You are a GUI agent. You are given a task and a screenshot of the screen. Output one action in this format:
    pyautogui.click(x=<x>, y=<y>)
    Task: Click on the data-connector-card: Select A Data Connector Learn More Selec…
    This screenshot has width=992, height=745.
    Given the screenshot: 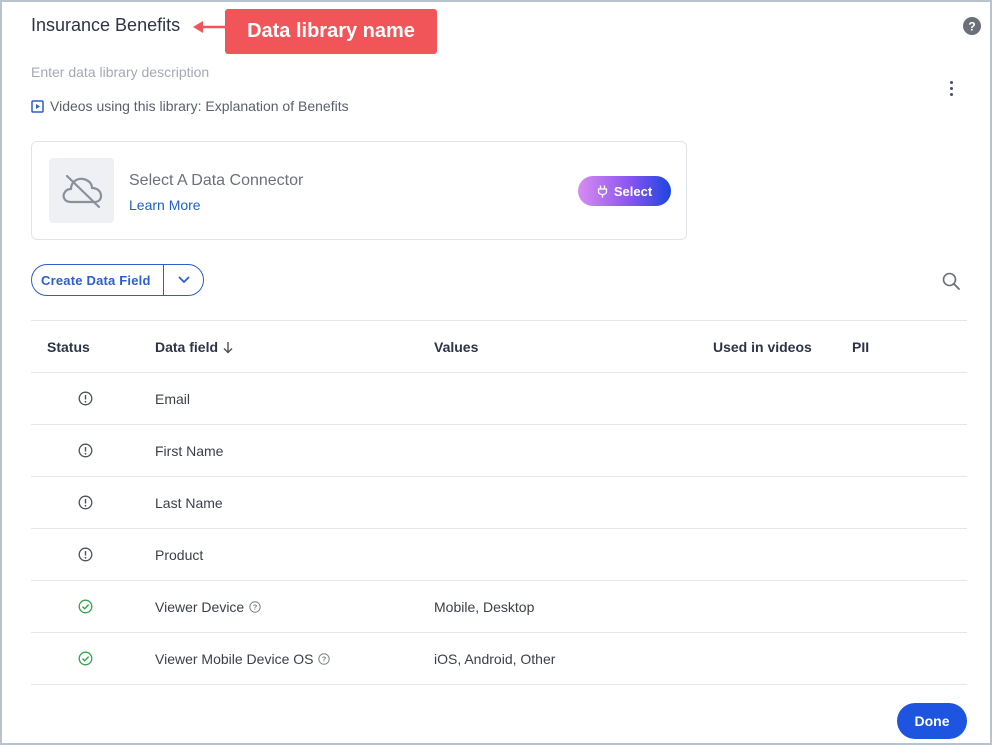 What is the action you would take?
    pyautogui.click(x=359, y=190)
    